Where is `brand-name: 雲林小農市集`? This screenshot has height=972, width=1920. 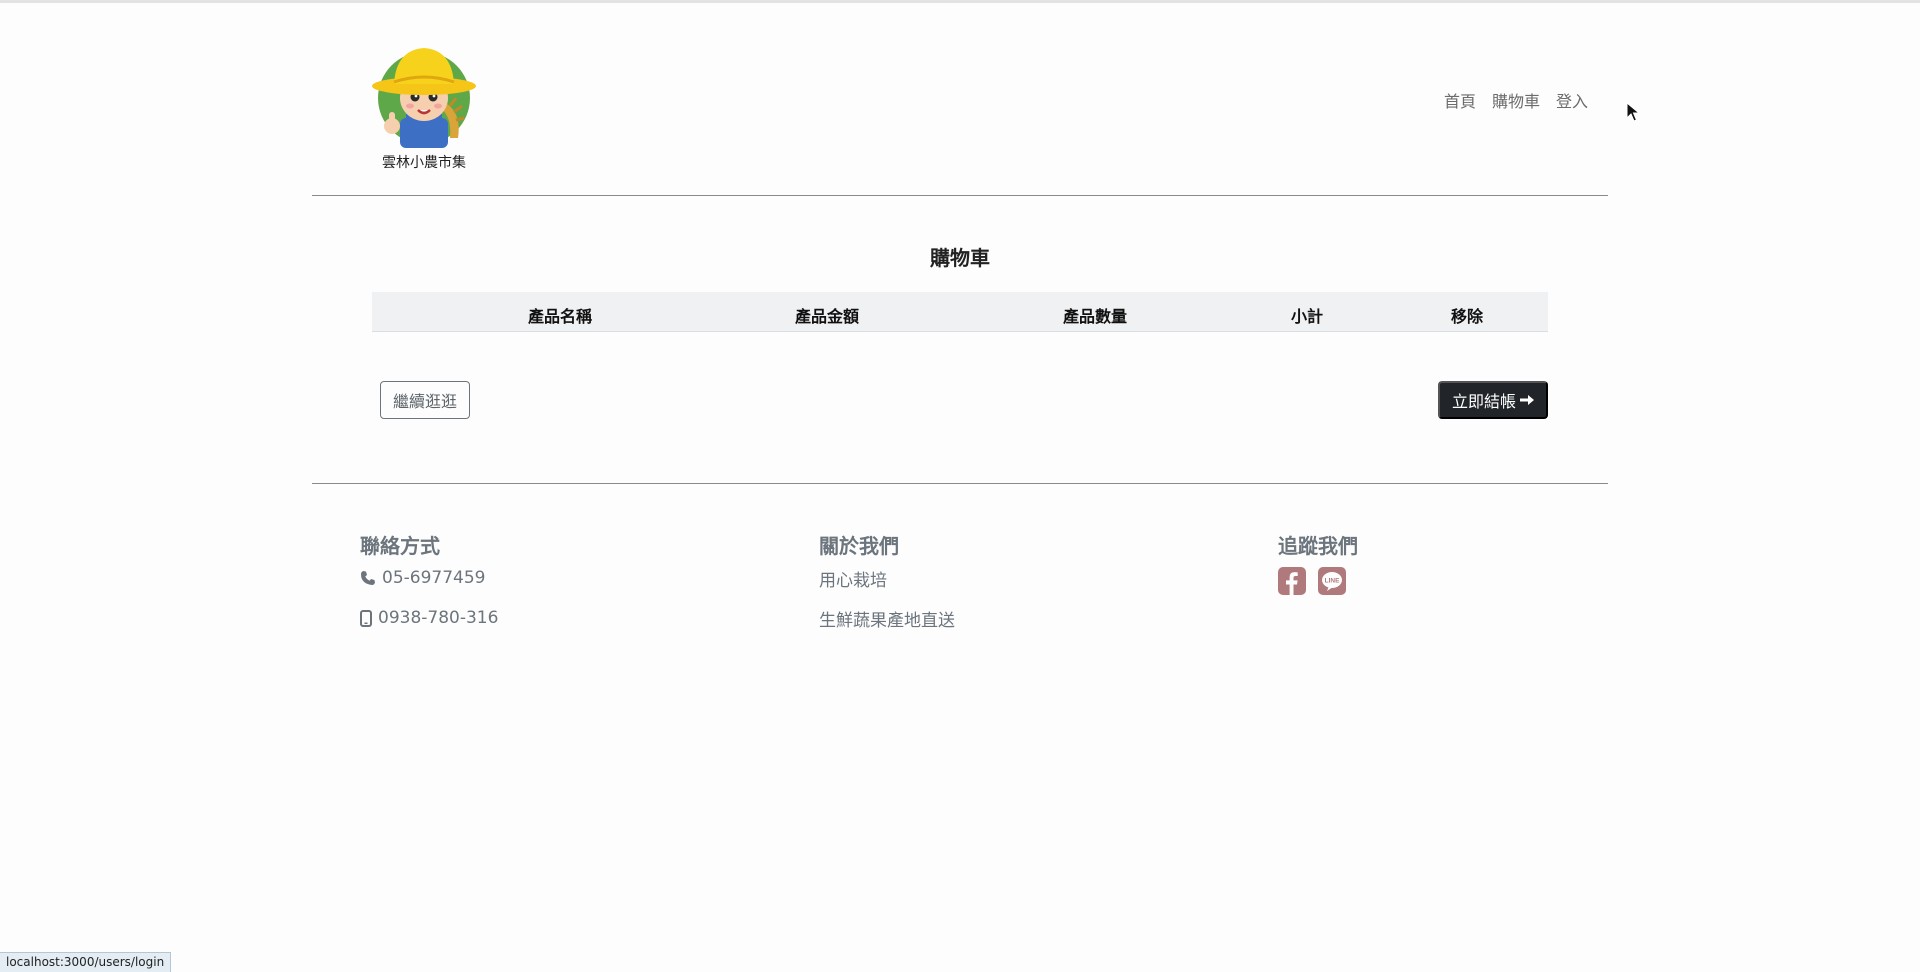 brand-name: 雲林小農市集 is located at coordinates (424, 163).